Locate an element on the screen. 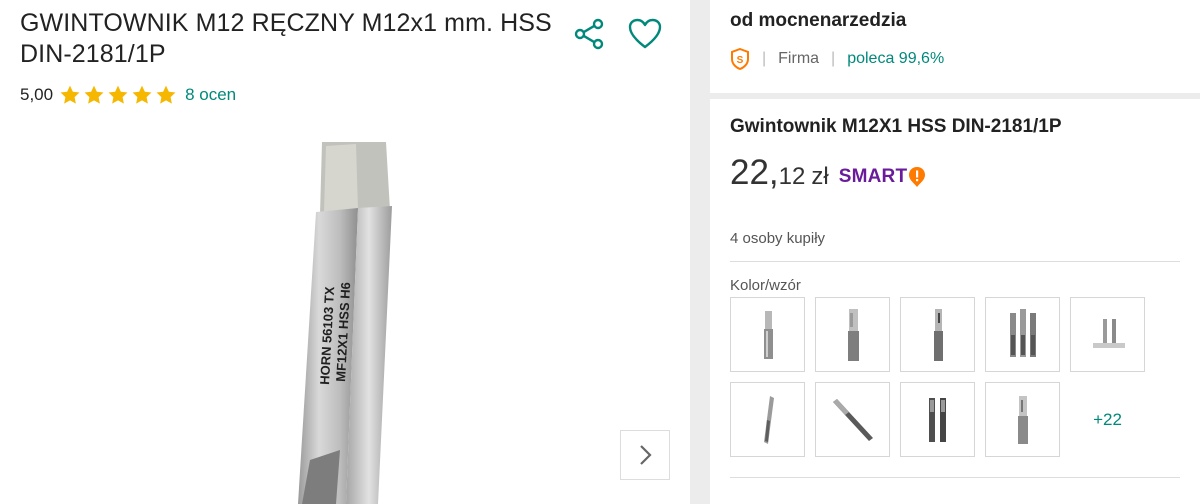 Image resolution: width=1200 pixels, height=504 pixels. seller-name: od mocnenarzedzia is located at coordinates (818, 21).